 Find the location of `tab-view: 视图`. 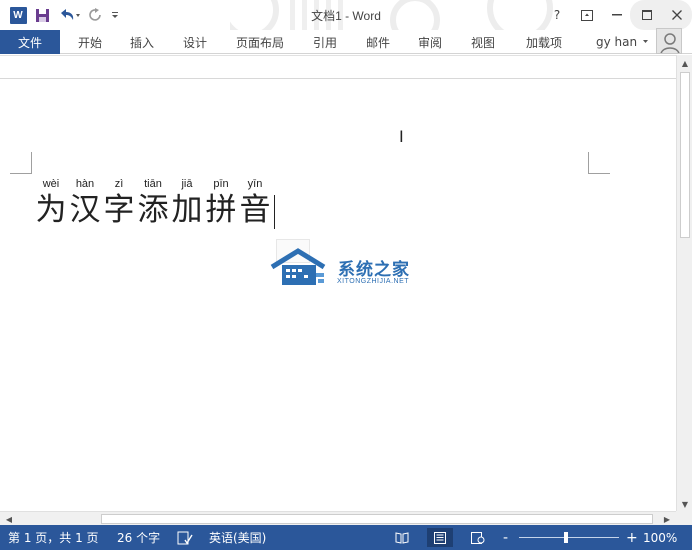

tab-view: 视图 is located at coordinates (483, 42).